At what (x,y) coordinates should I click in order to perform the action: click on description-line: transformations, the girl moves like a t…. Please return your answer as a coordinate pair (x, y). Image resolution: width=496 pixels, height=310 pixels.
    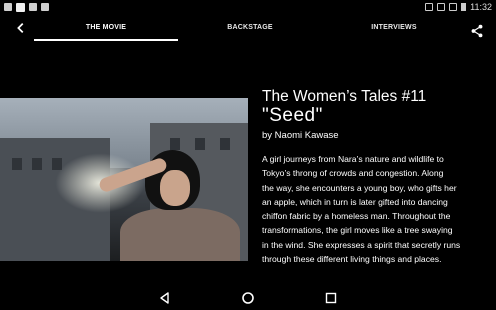
    Looking at the image, I should click on (357, 230).